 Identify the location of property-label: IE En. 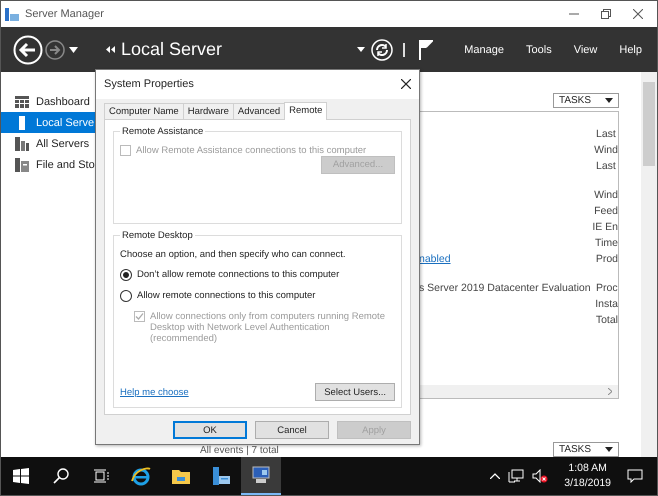
(605, 227).